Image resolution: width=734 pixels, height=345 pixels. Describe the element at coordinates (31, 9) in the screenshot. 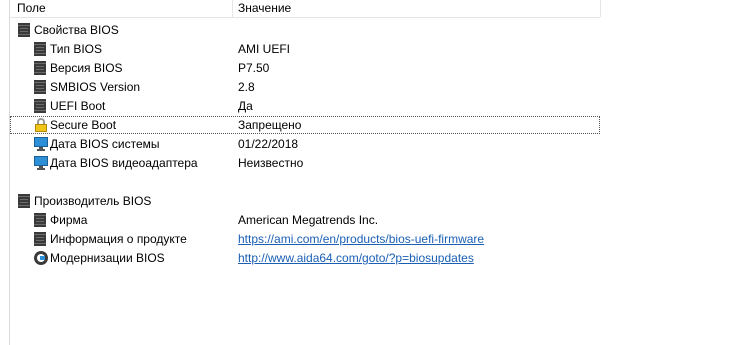

I see `column-header-field: Поле` at that location.